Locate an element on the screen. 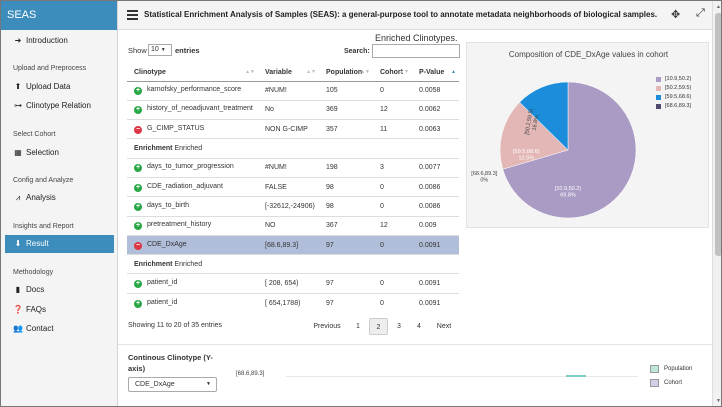  legend-item-cohort: Cohort is located at coordinates (671, 386).